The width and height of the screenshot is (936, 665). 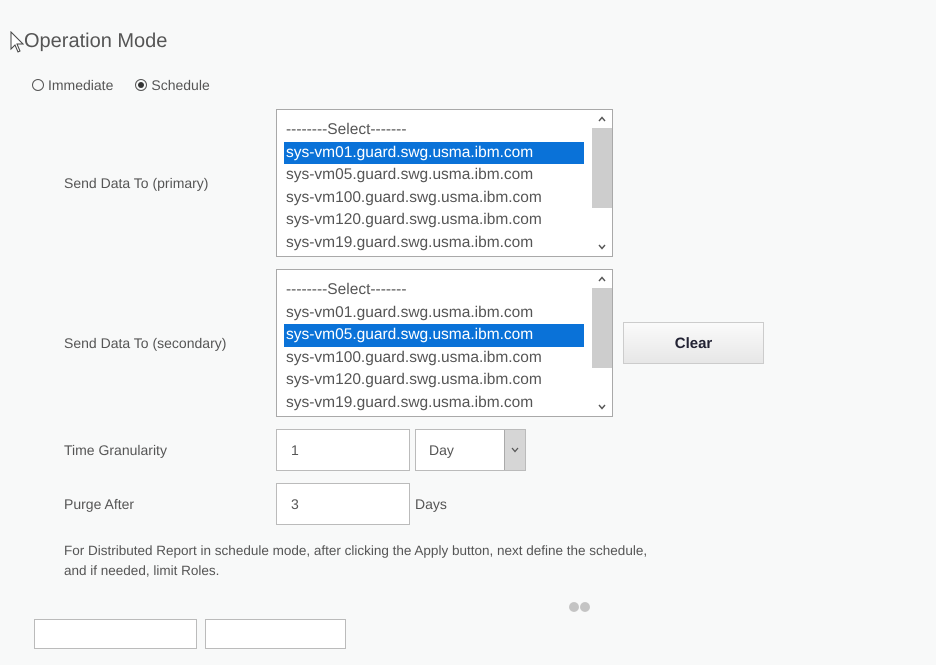 I want to click on purge-field: 3, so click(x=343, y=504).